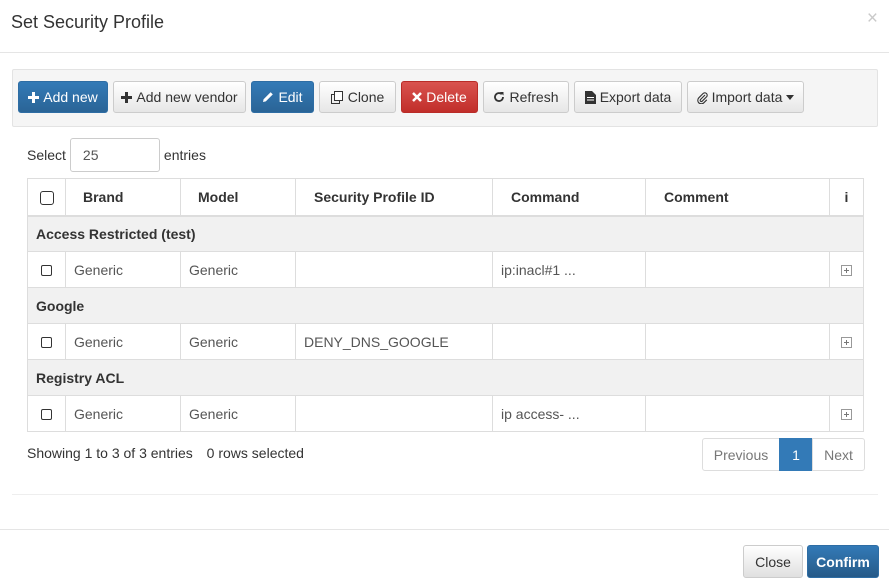  Describe the element at coordinates (417, 97) in the screenshot. I see `x-icon` at that location.